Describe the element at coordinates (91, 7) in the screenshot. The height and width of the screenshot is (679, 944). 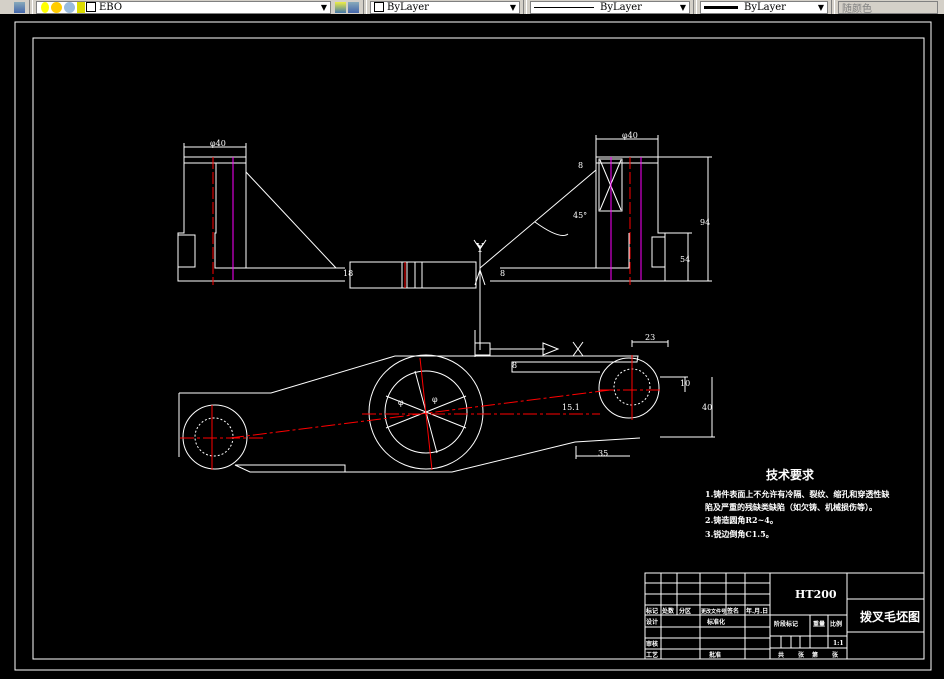
I see `layer-color-swatch` at that location.